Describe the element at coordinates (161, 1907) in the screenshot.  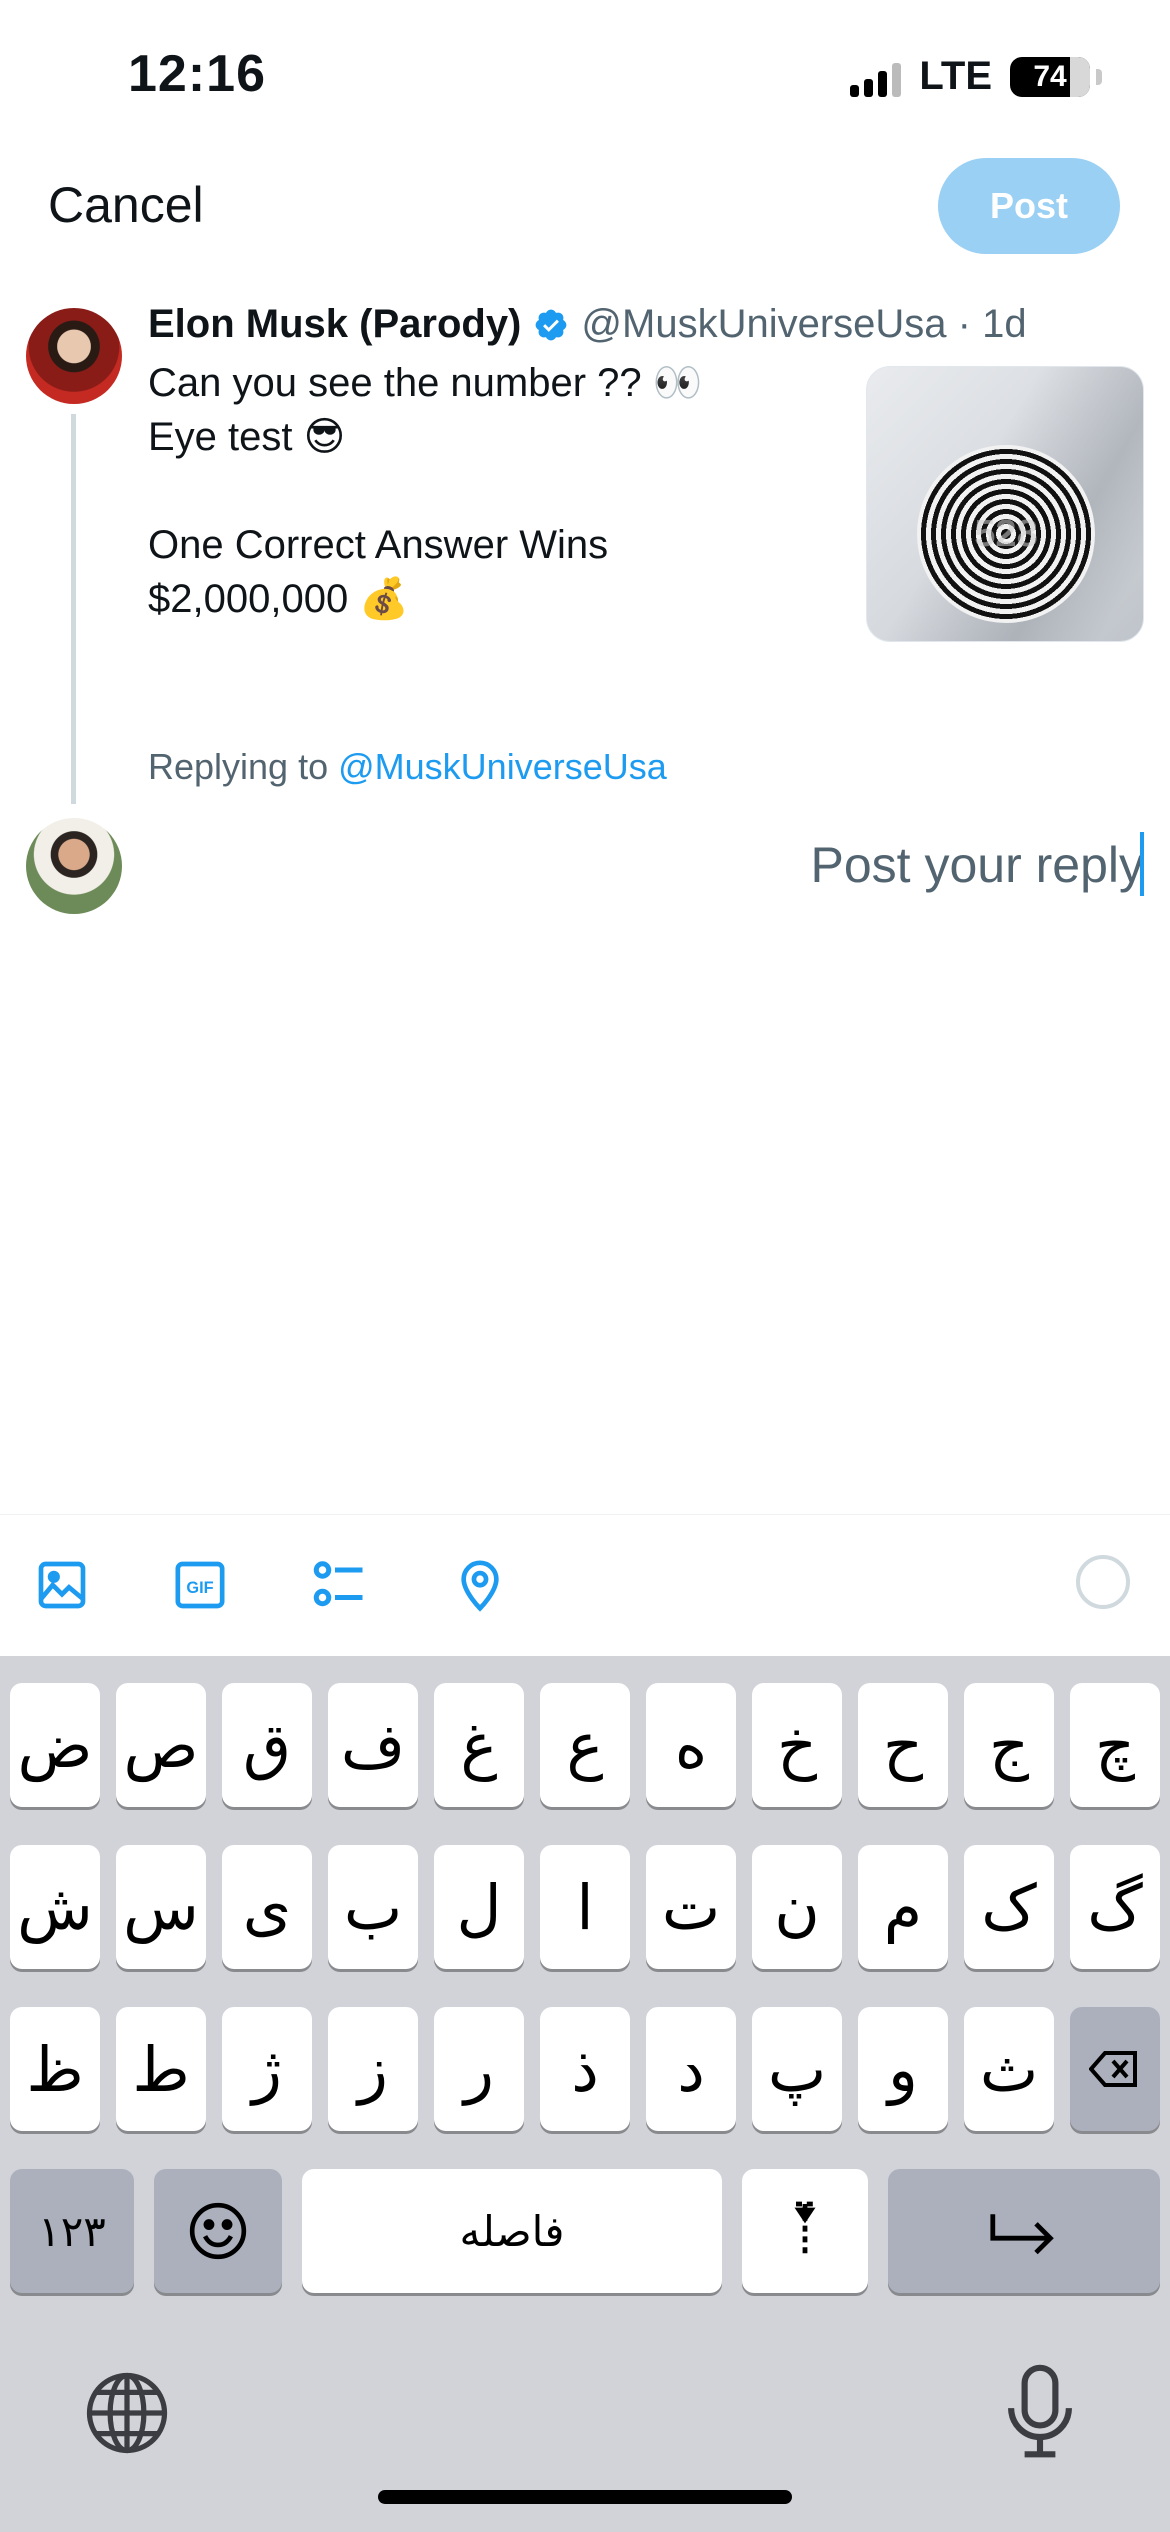
I see `key: س` at that location.